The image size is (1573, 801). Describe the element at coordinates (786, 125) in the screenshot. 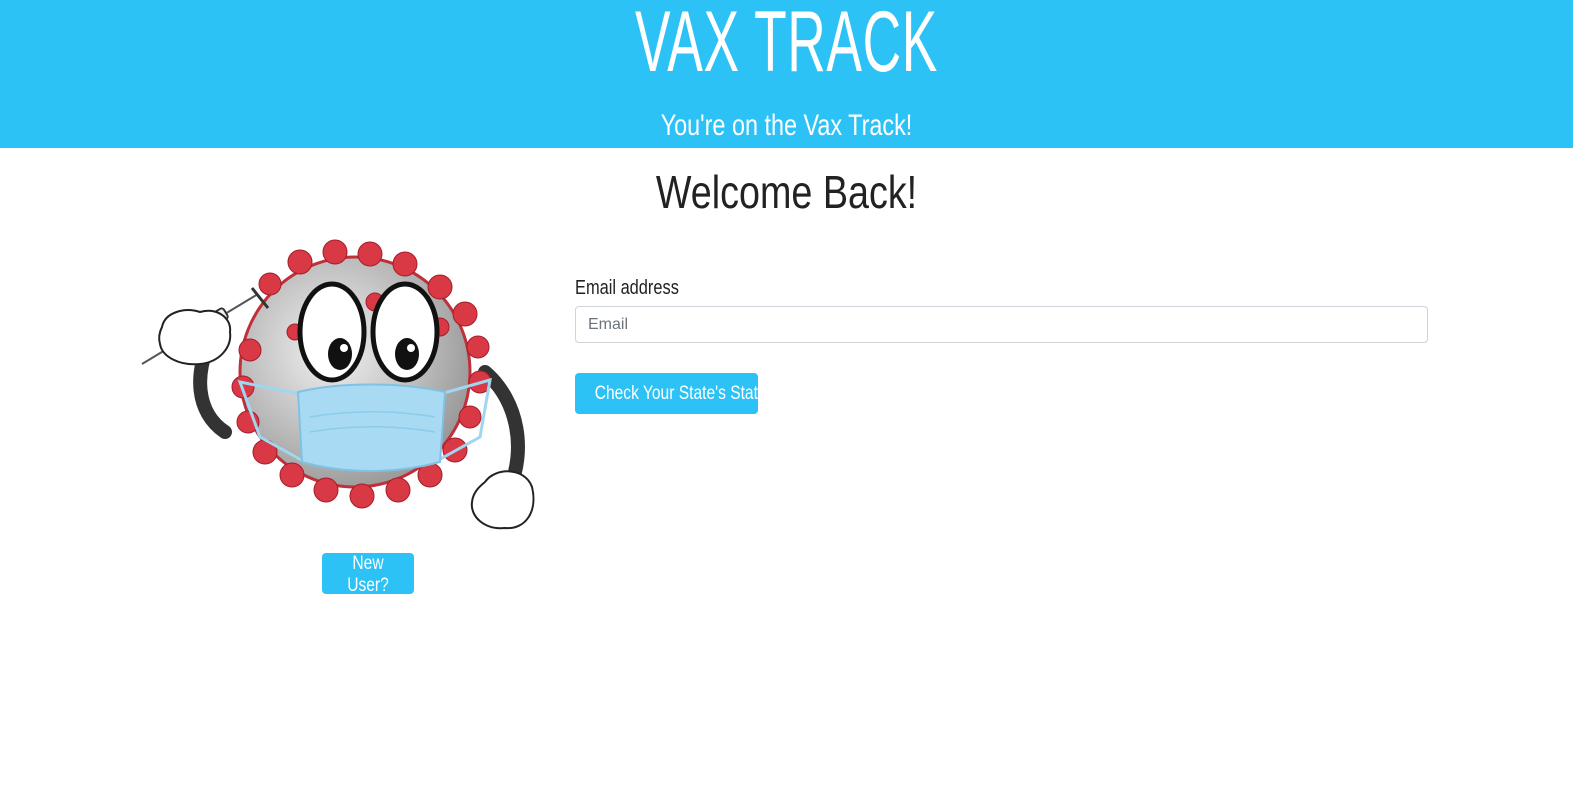

I see `tagline: You're on the Vax Track!` at that location.